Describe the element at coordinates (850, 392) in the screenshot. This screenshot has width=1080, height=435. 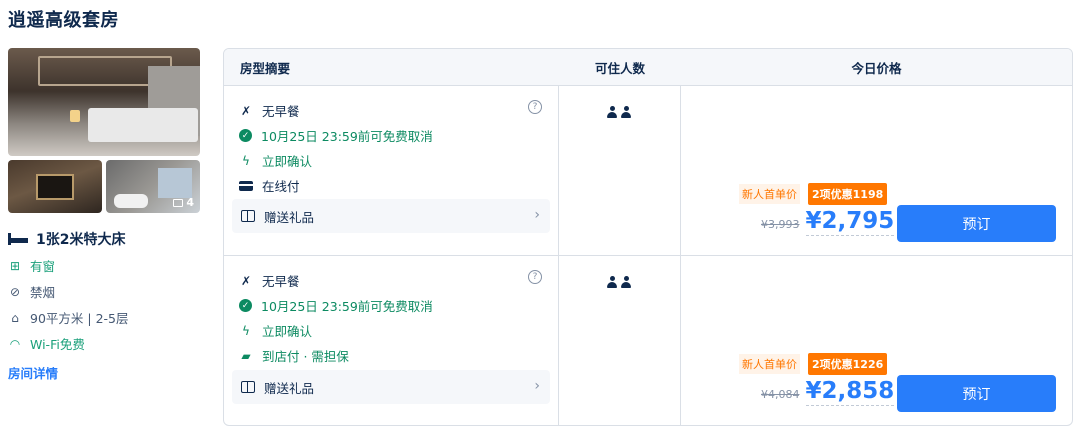
I see `current-price: ¥2,858` at that location.